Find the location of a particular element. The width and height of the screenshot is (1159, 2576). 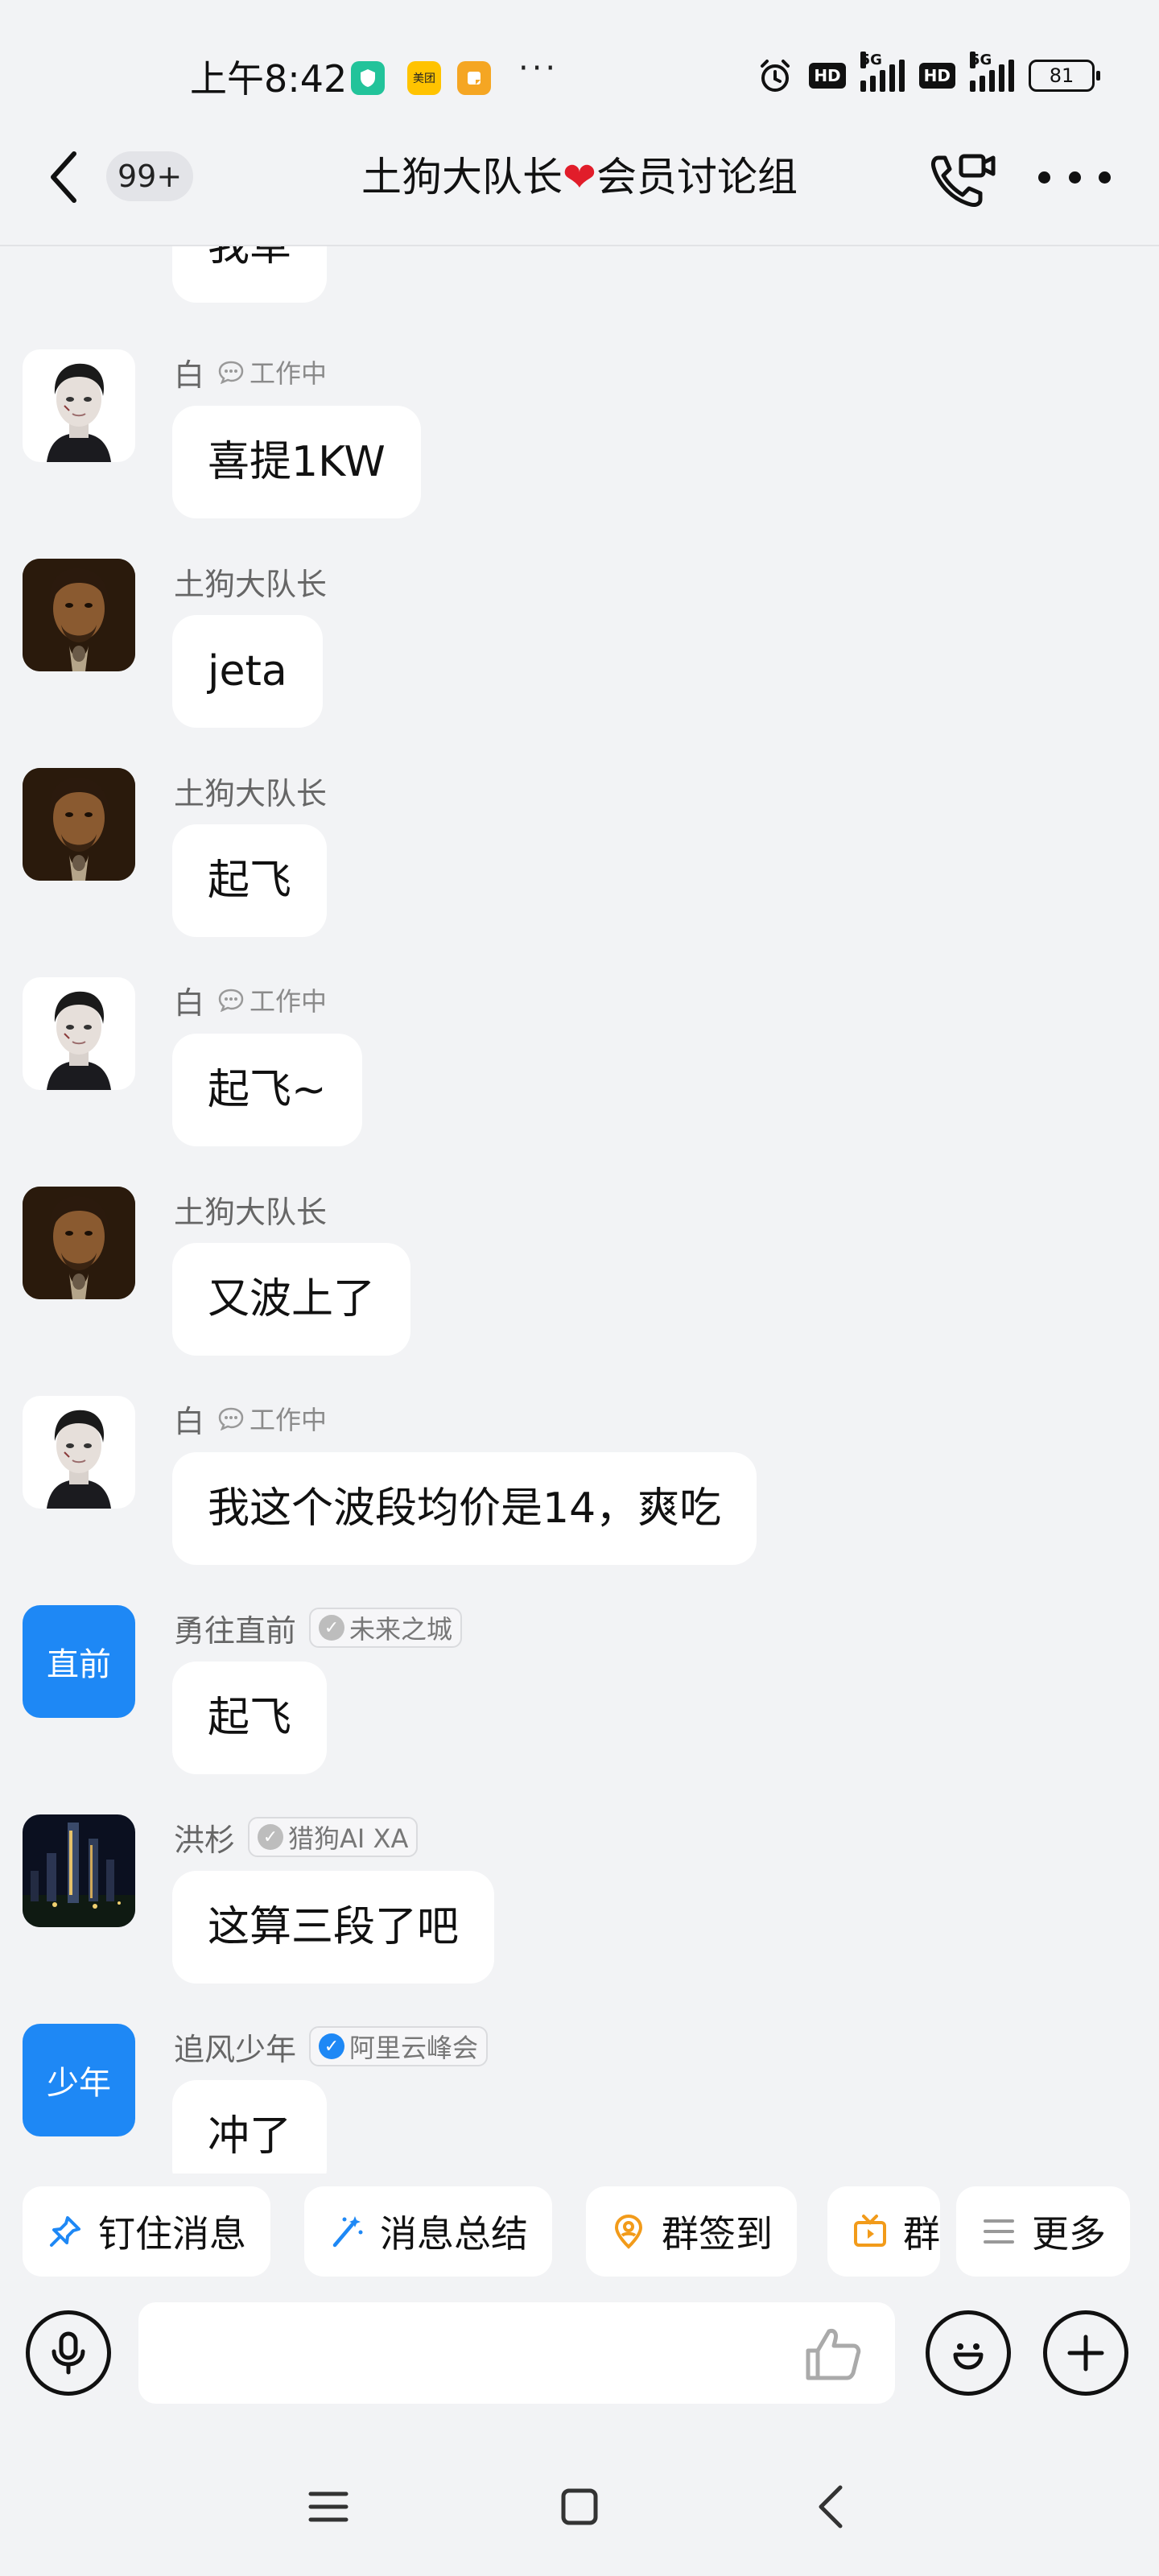

signal-icon-2: 5G is located at coordinates (992, 72).